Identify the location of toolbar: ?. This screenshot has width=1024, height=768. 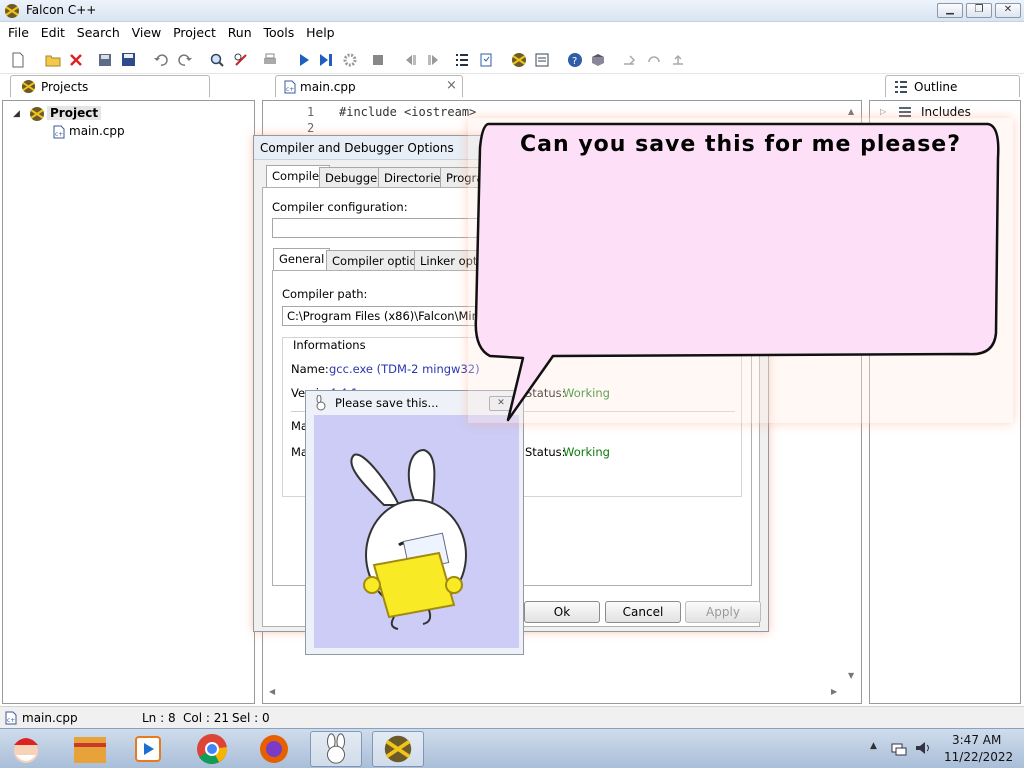
(512, 60).